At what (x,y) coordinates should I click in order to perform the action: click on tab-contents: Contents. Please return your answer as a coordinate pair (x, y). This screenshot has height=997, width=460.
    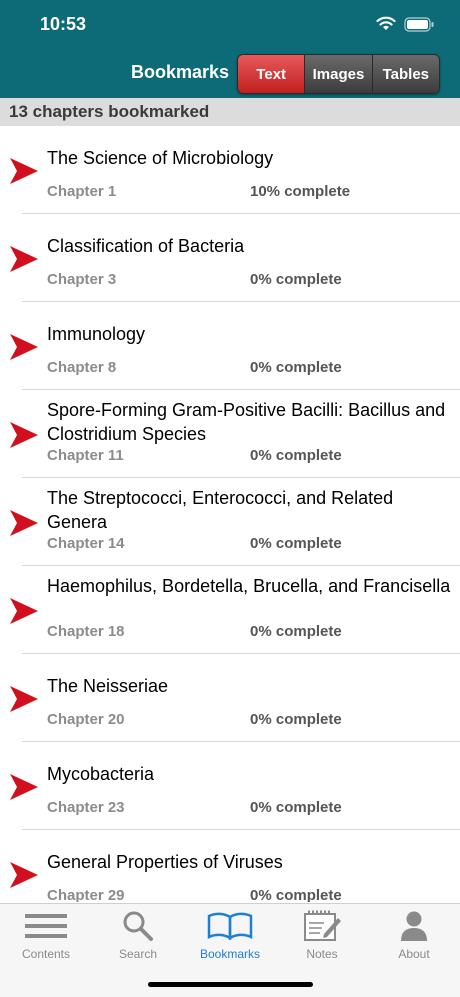
    Looking at the image, I should click on (46, 938).